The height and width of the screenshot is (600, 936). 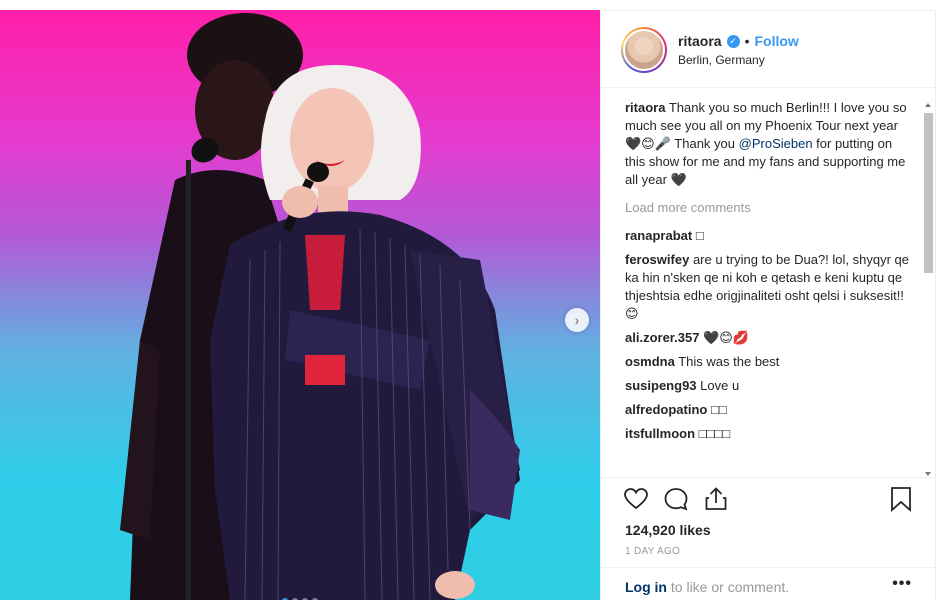 I want to click on comment-item: osmdna This was the best, so click(x=770, y=362).